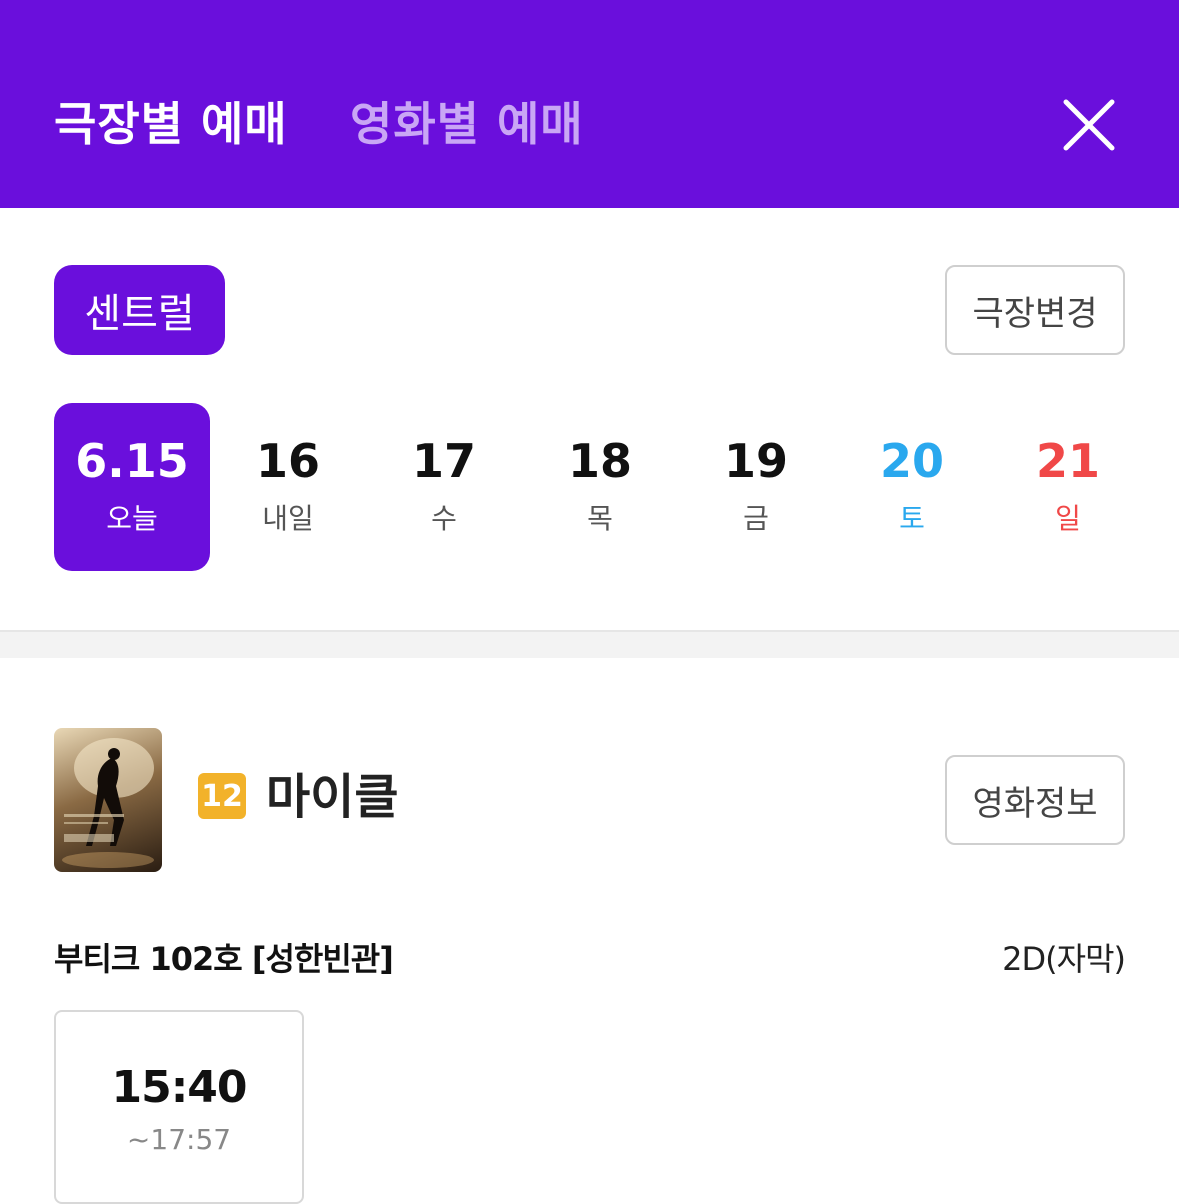 Image resolution: width=1179 pixels, height=1204 pixels. What do you see at coordinates (222, 796) in the screenshot?
I see `age-rating-badge: 12` at bounding box center [222, 796].